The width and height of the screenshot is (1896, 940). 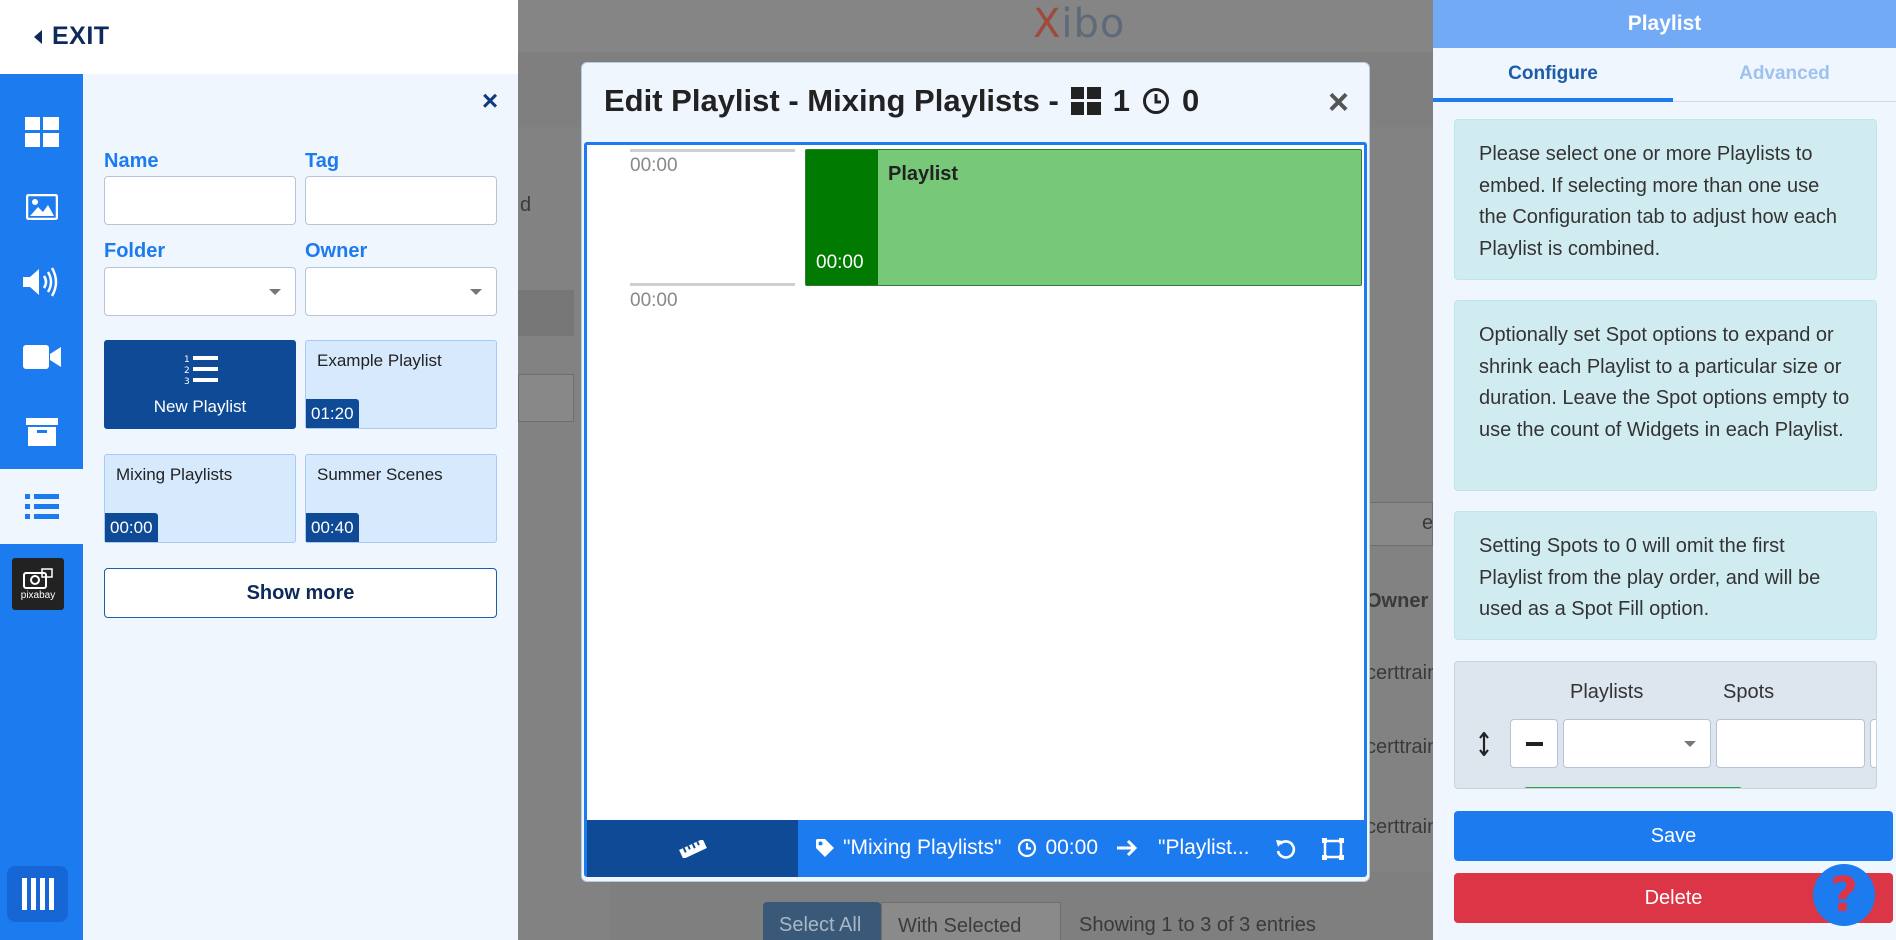 I want to click on toolbar-video, so click(x=41, y=356).